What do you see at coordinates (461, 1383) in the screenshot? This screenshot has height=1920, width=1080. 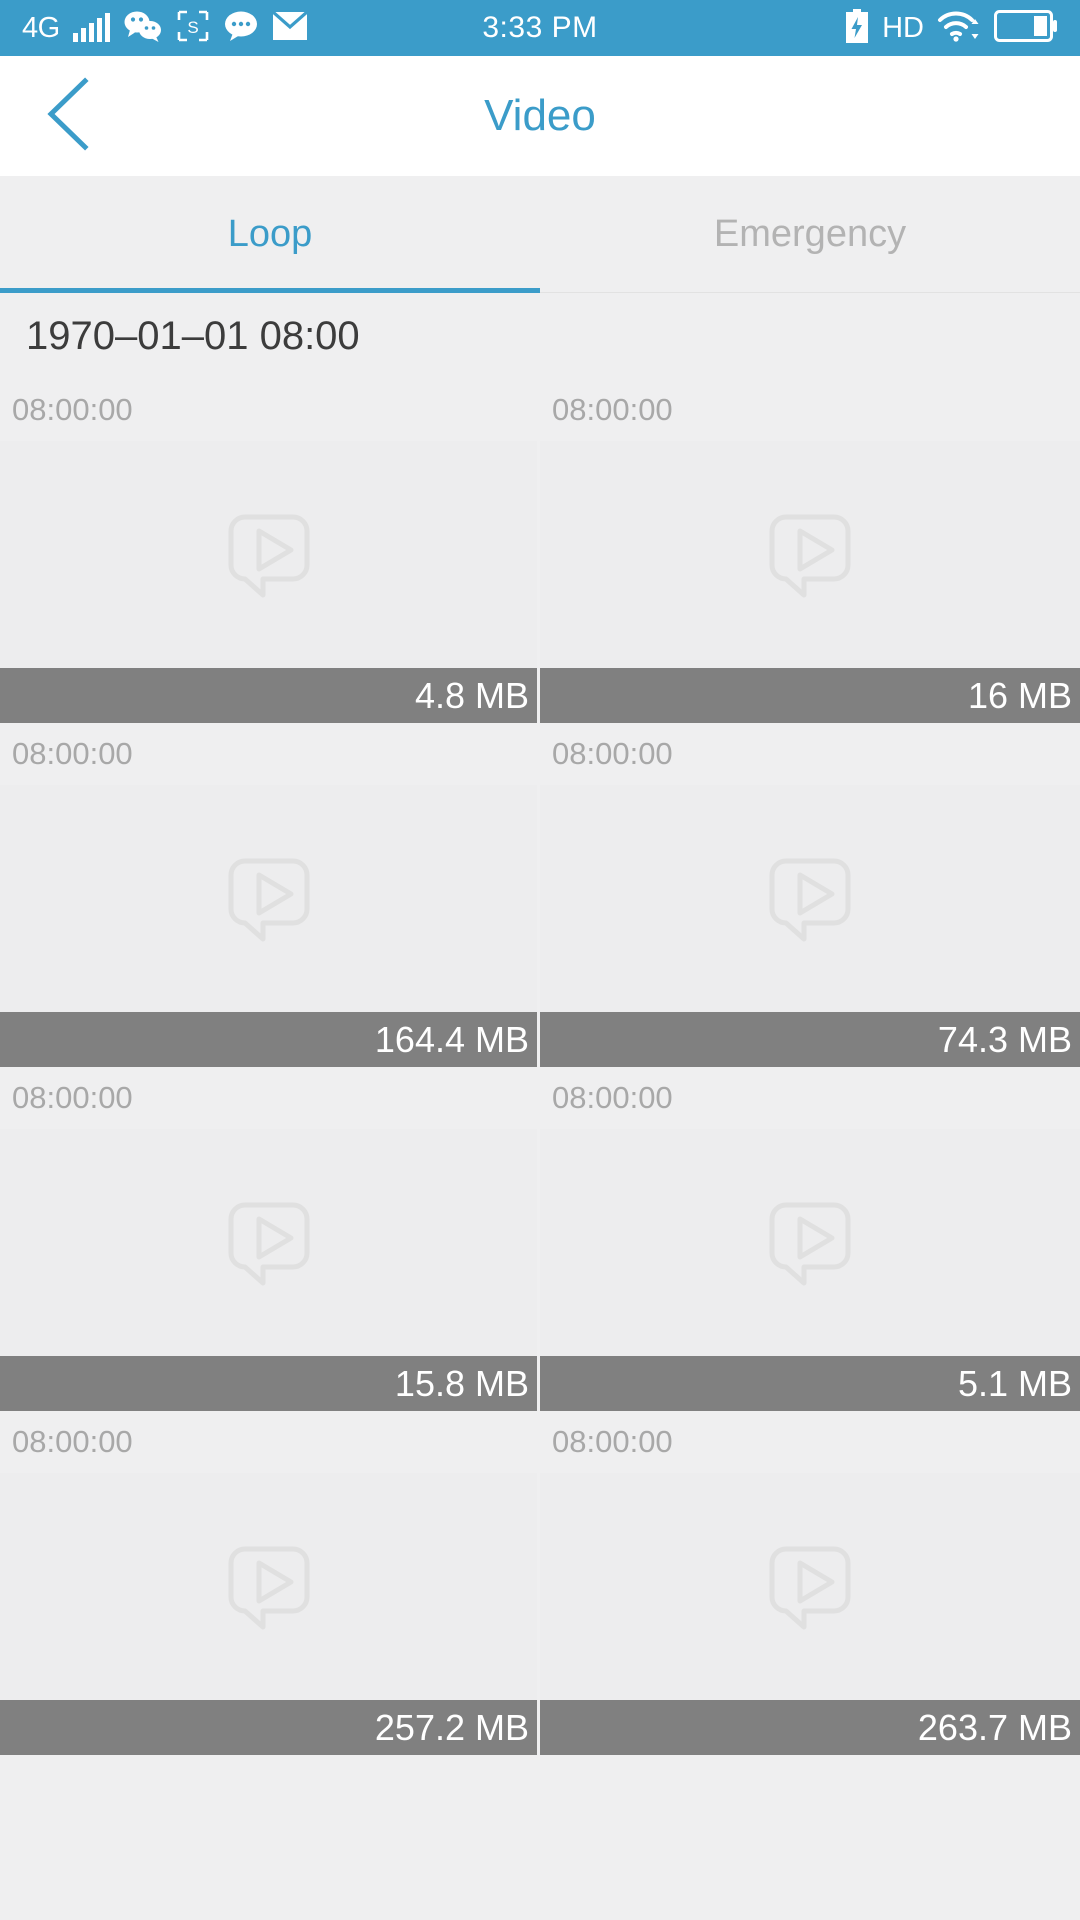 I see `video-size-label: 15.8 MB` at bounding box center [461, 1383].